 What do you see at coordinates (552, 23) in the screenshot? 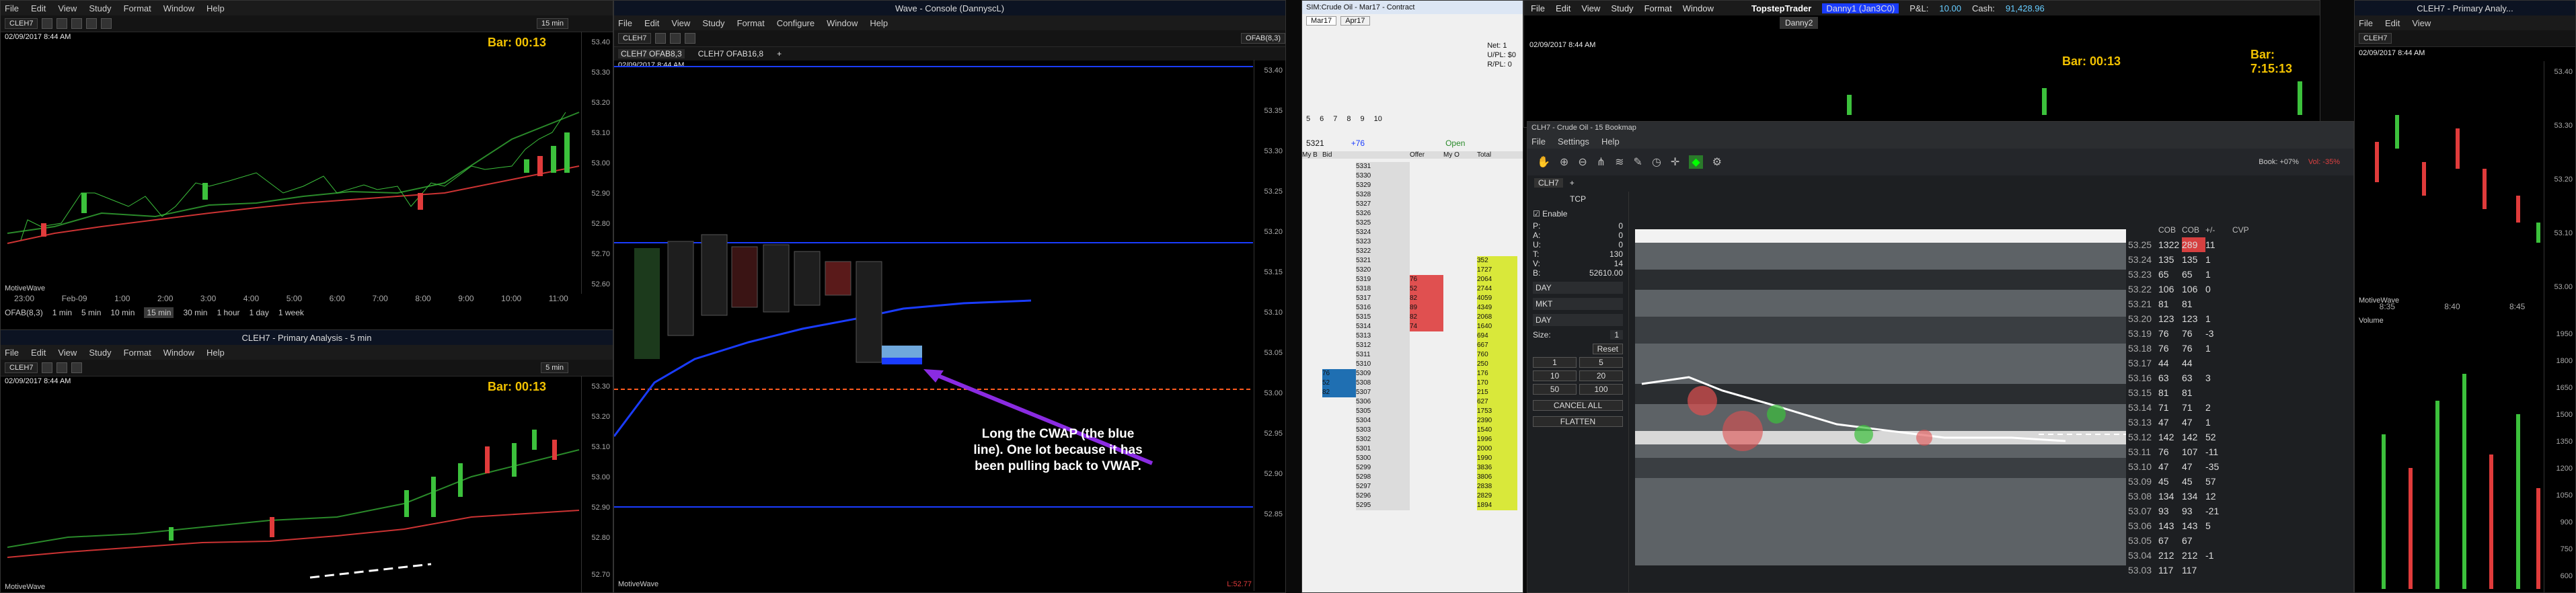
I see `timeframe-select: 15 min` at bounding box center [552, 23].